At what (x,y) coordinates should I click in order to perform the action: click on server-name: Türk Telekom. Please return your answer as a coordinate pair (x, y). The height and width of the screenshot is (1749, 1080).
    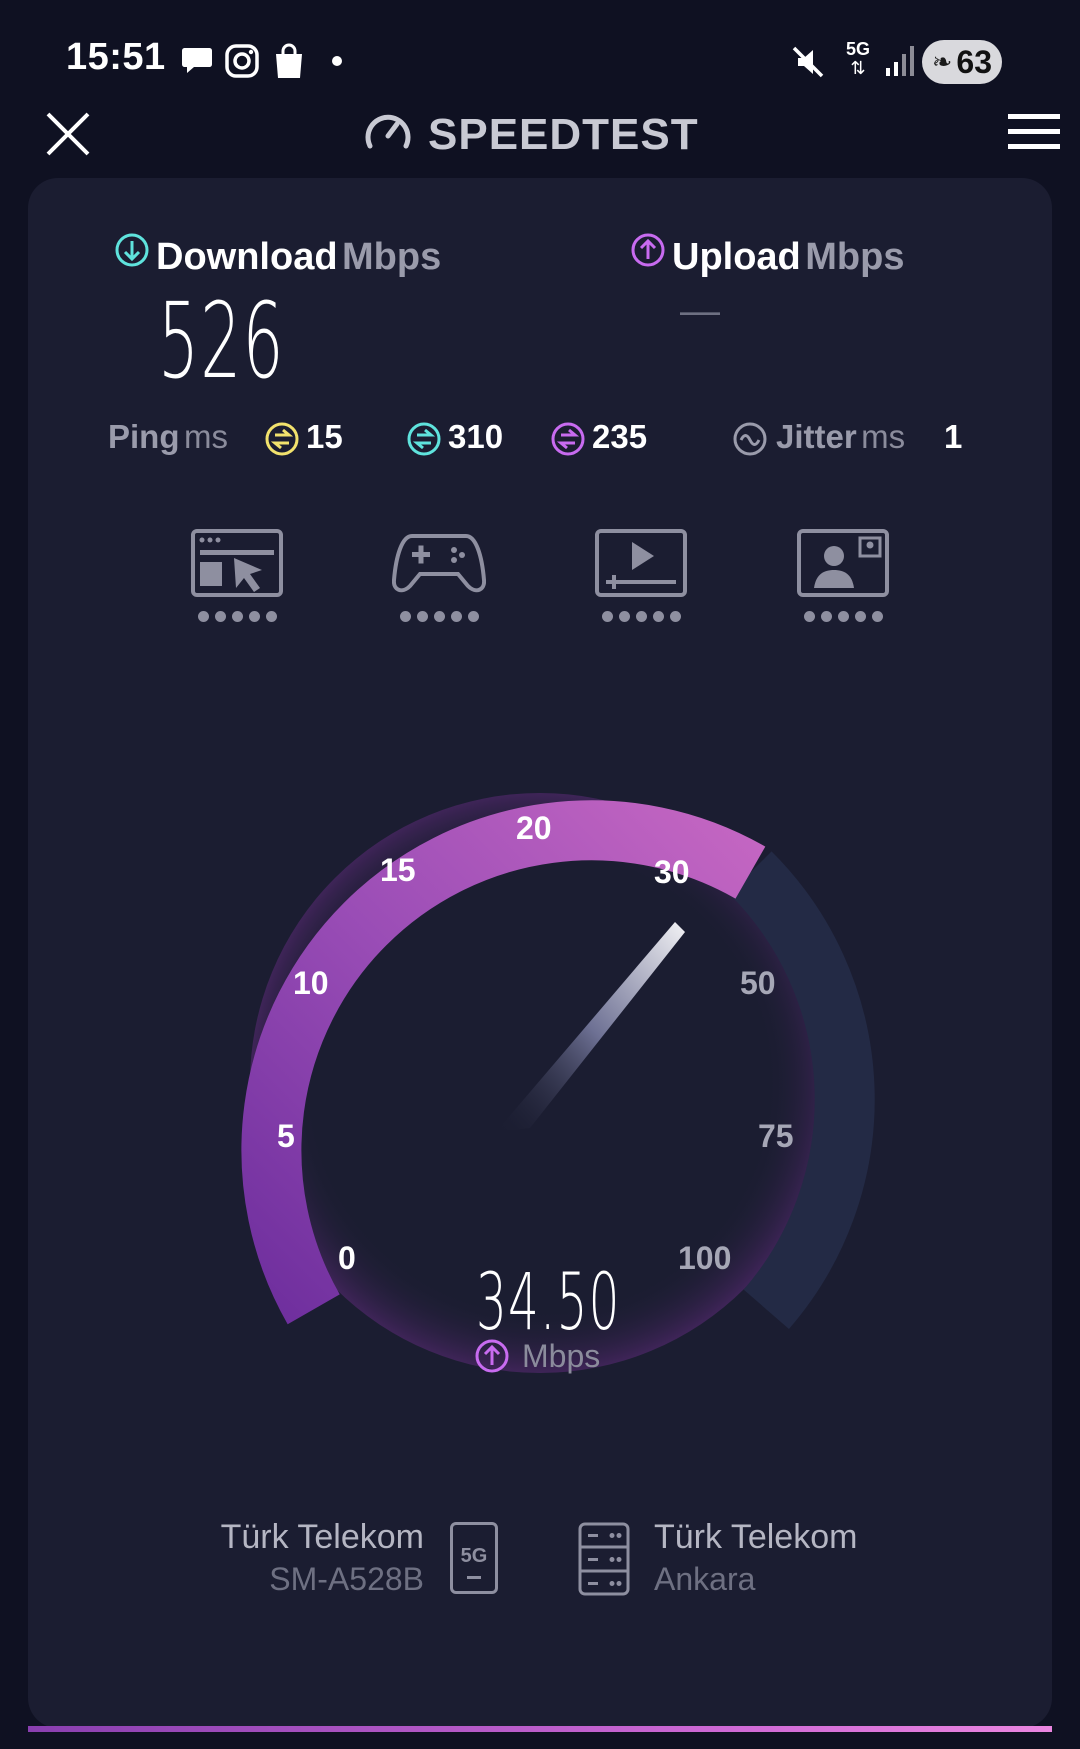
    Looking at the image, I should click on (756, 1537).